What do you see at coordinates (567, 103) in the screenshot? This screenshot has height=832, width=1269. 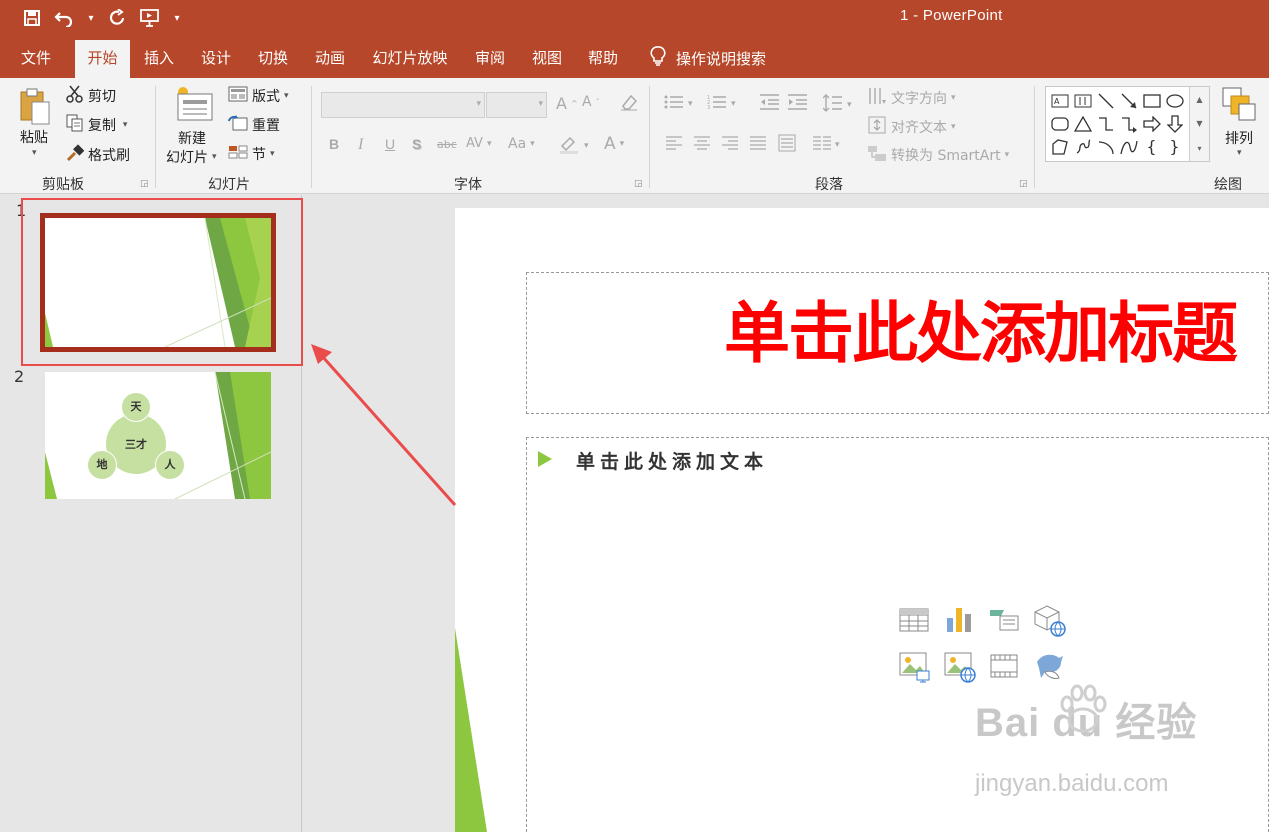 I see `grow-font-button: A ^` at bounding box center [567, 103].